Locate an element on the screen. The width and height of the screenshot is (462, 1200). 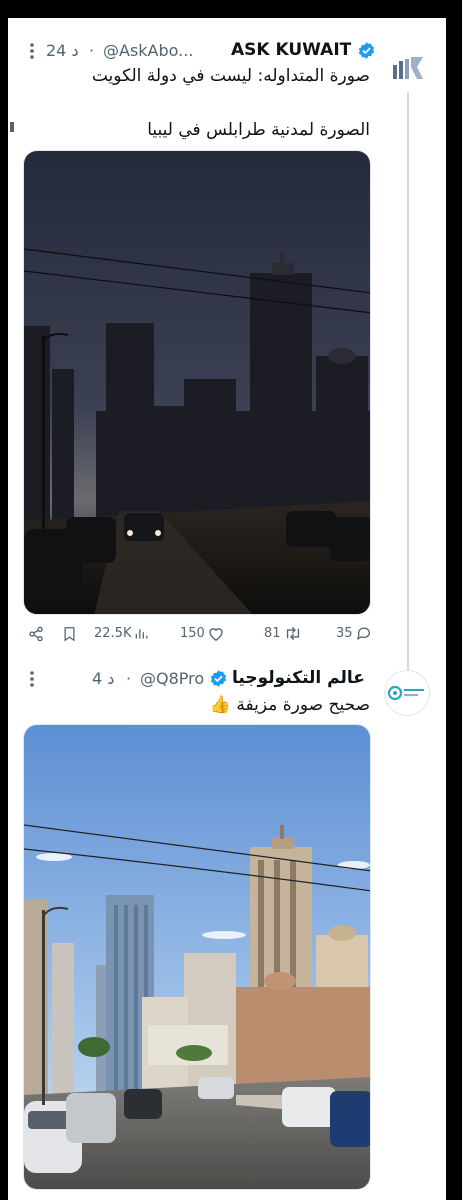
q8pro-logo-icon is located at coordinates (405, 693).